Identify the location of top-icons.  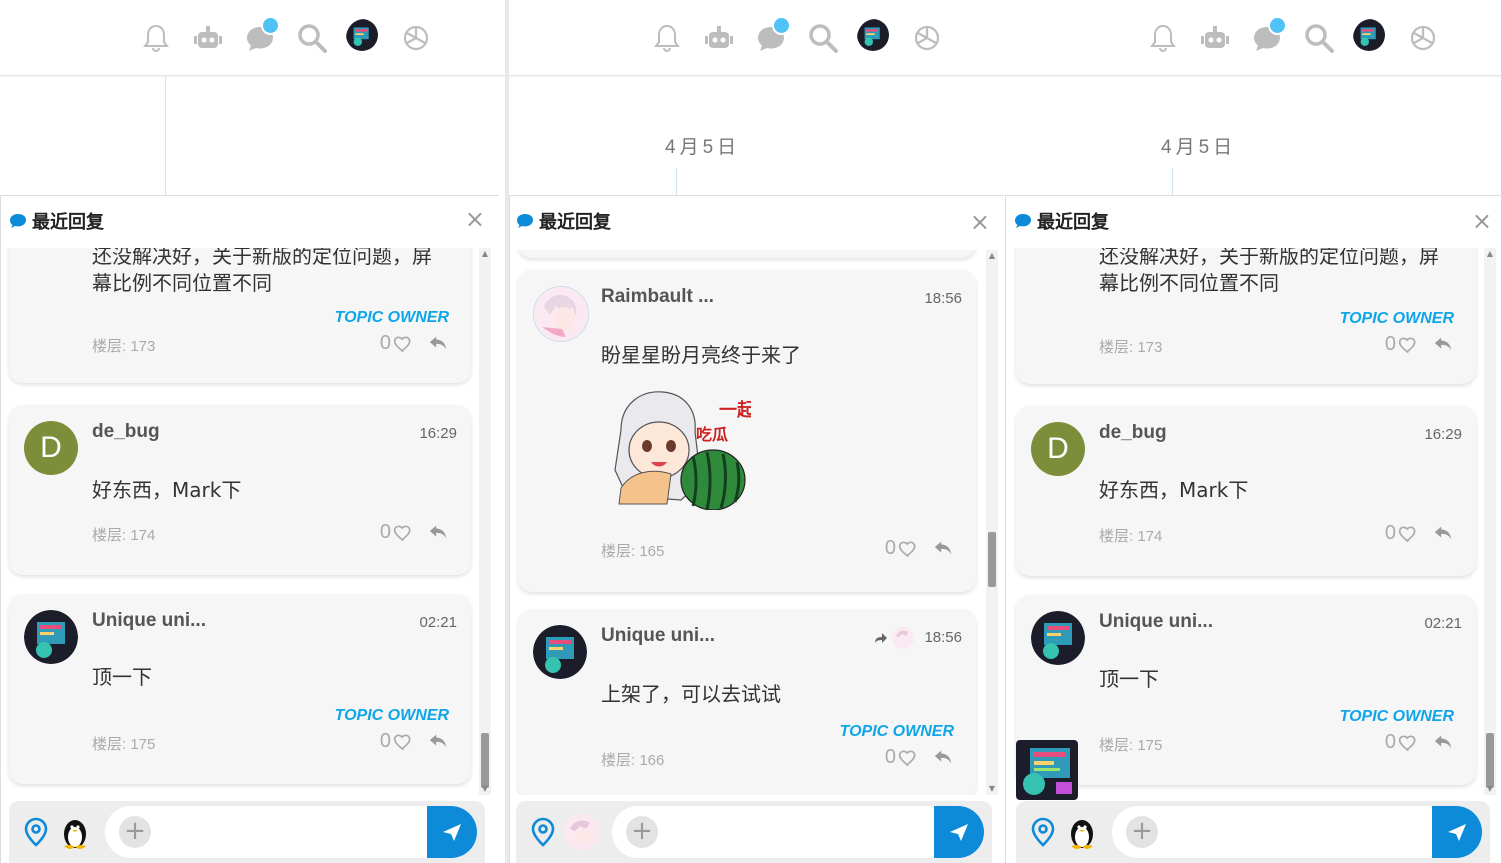
(294, 38).